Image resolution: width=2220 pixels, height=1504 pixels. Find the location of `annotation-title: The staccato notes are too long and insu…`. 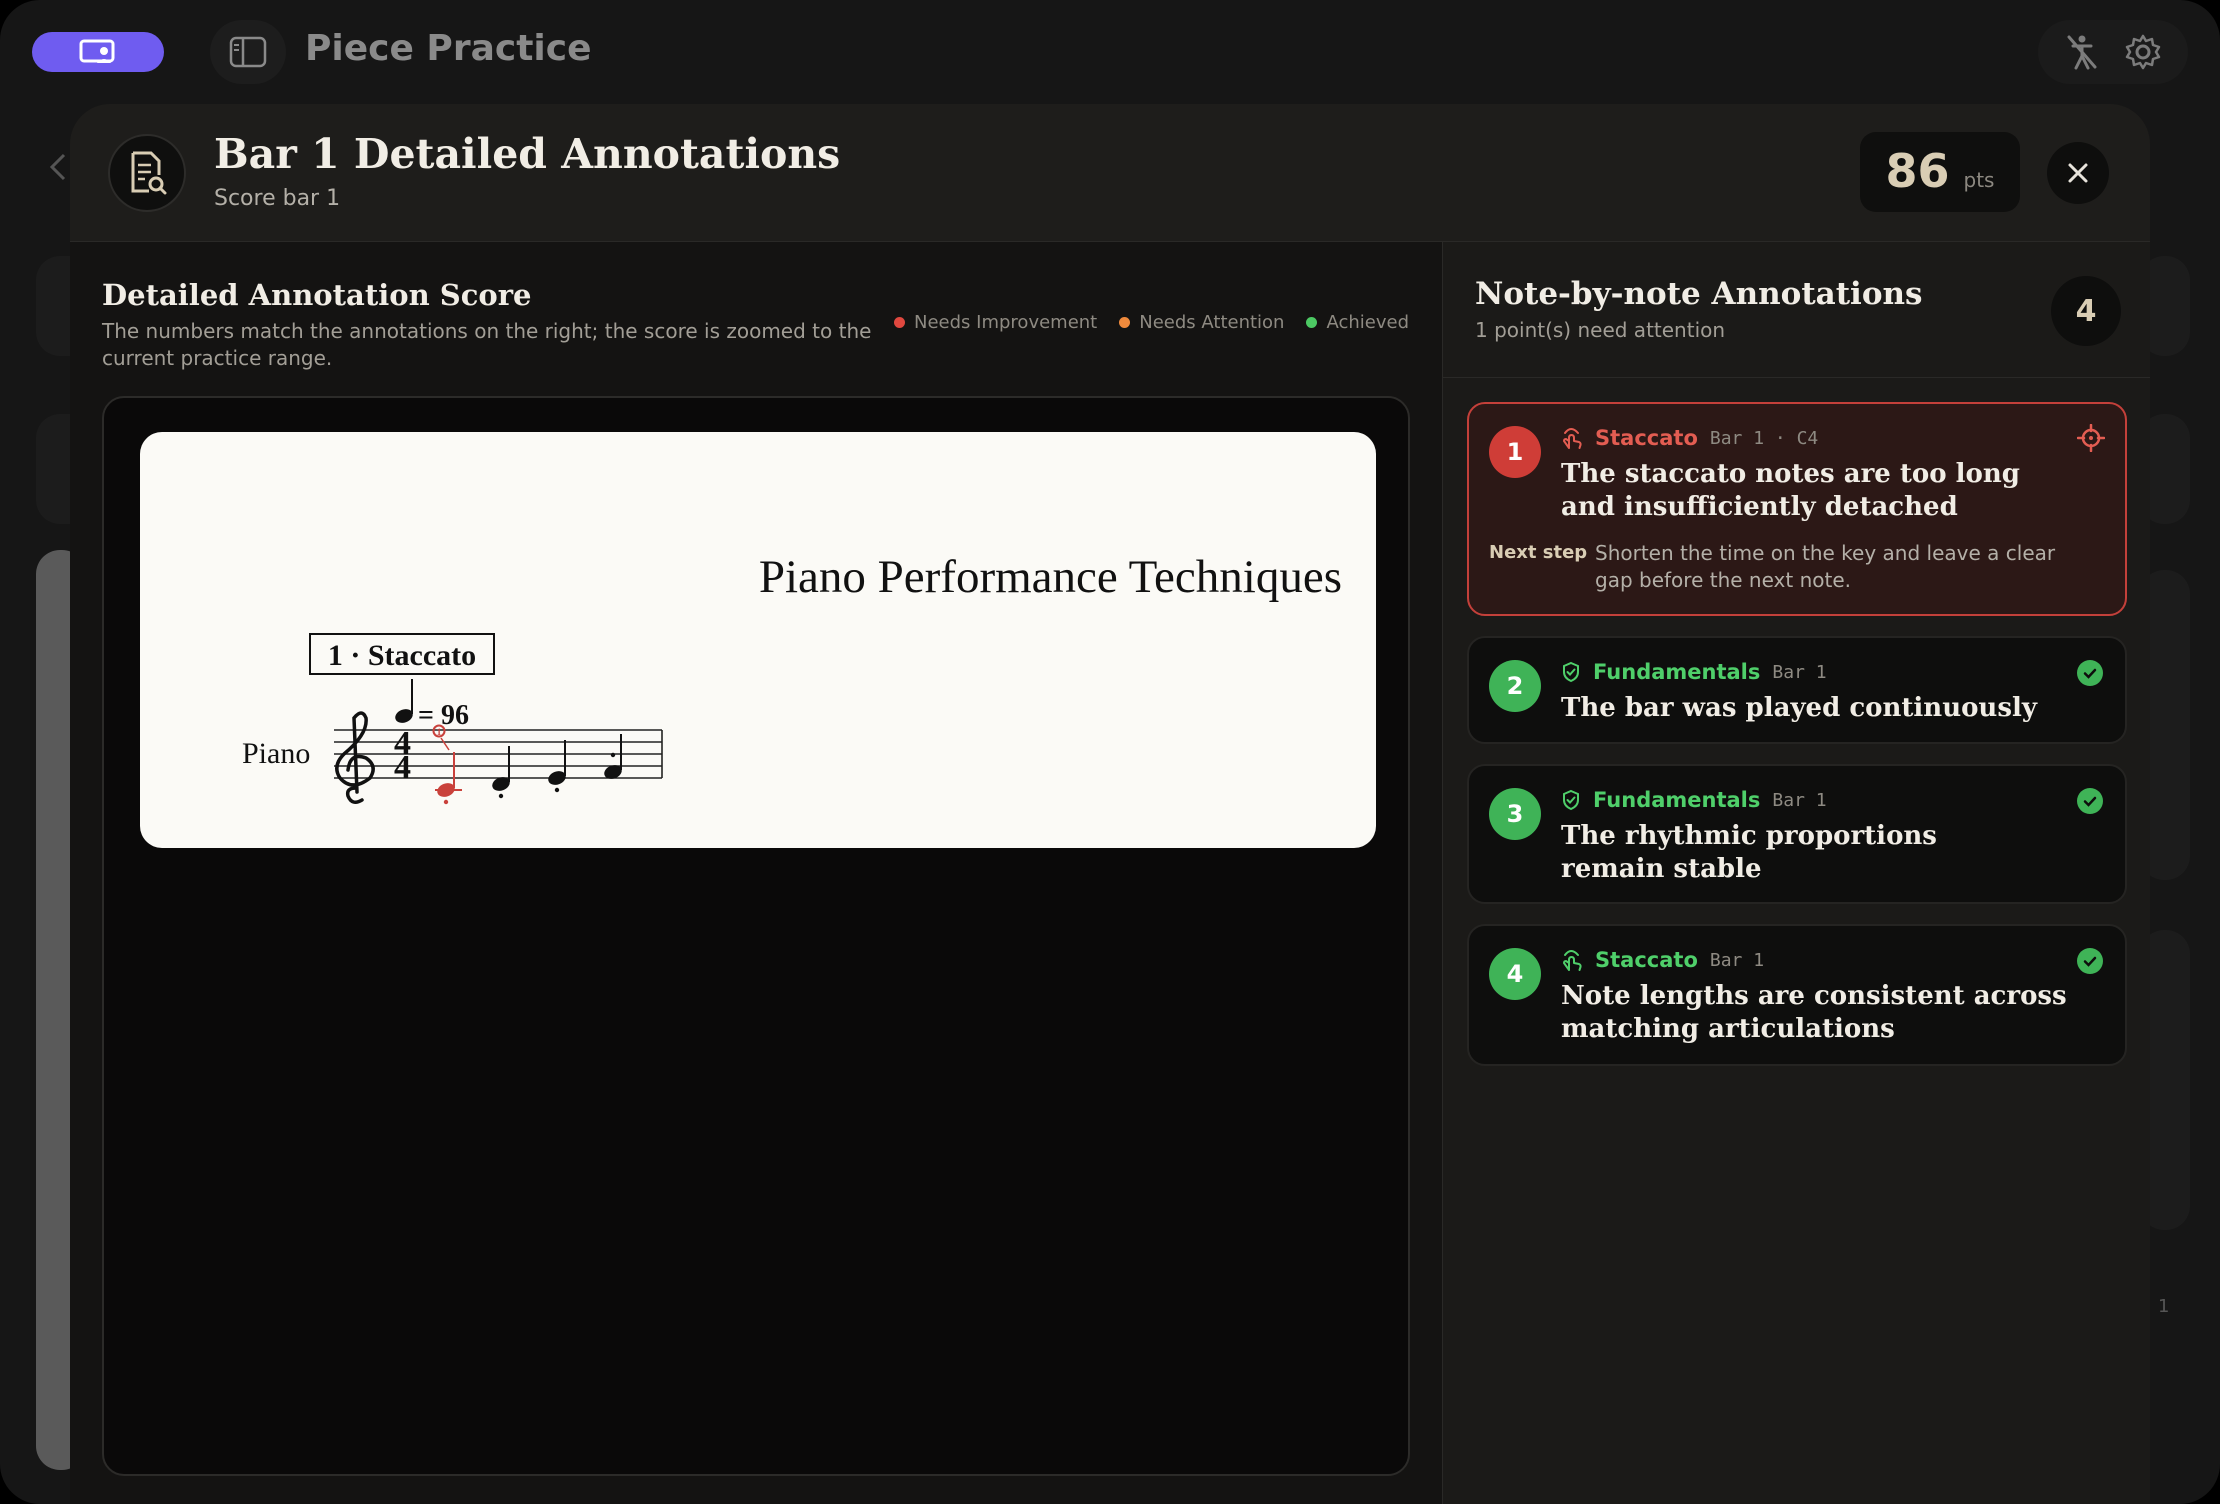

annotation-title: The staccato notes are too long and insu… is located at coordinates (1790, 490).